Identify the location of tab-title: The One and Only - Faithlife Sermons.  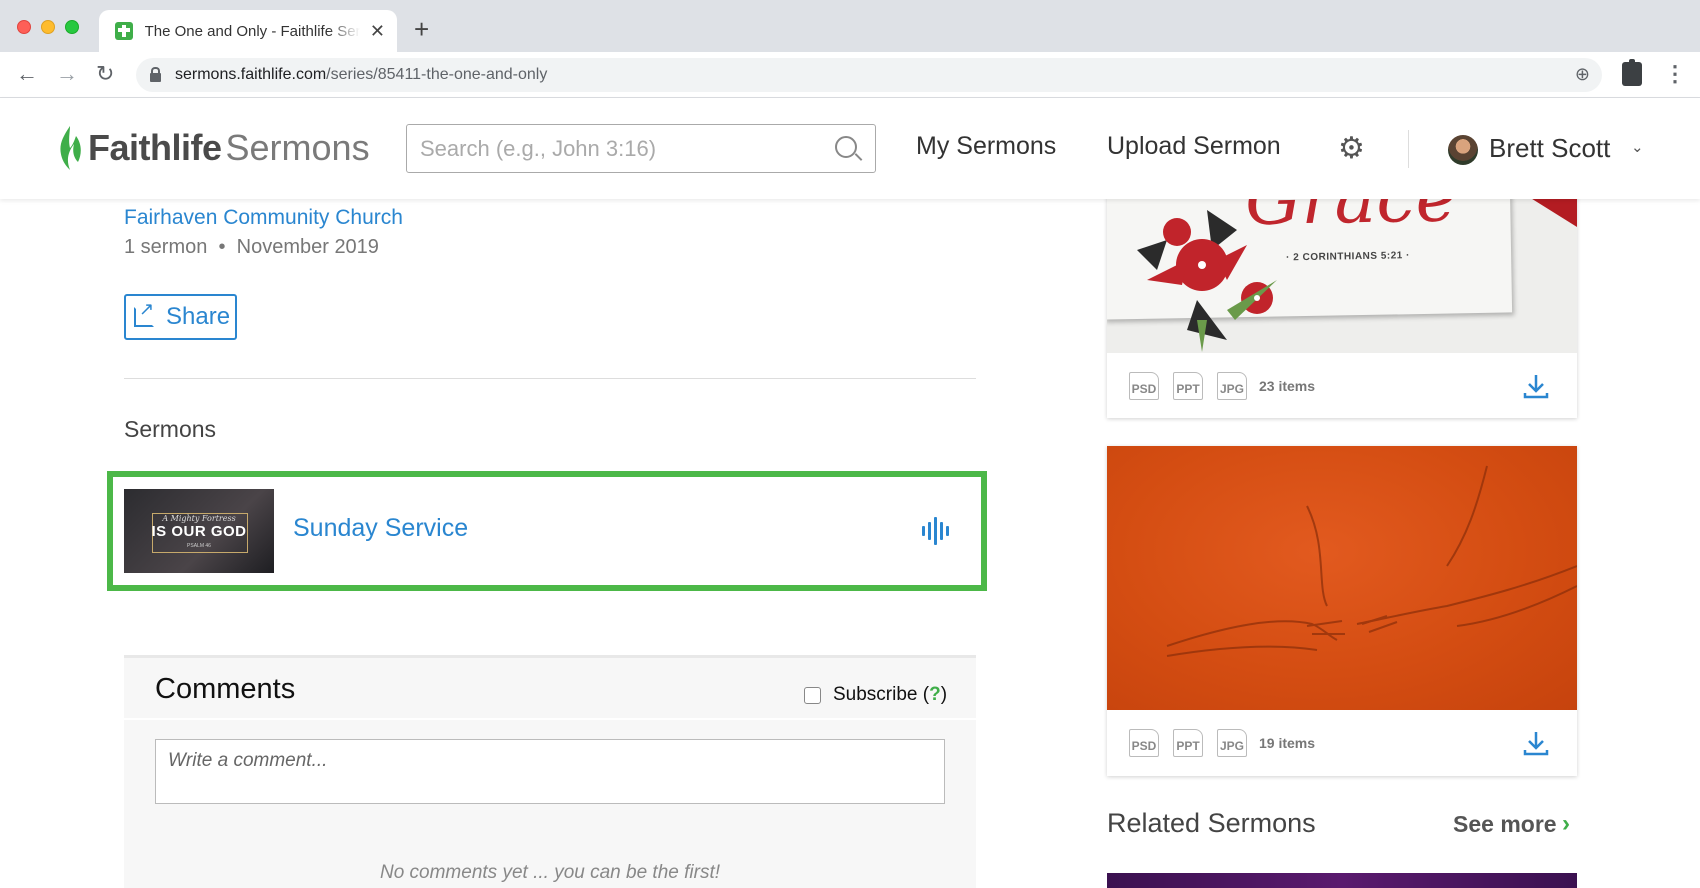
(252, 31).